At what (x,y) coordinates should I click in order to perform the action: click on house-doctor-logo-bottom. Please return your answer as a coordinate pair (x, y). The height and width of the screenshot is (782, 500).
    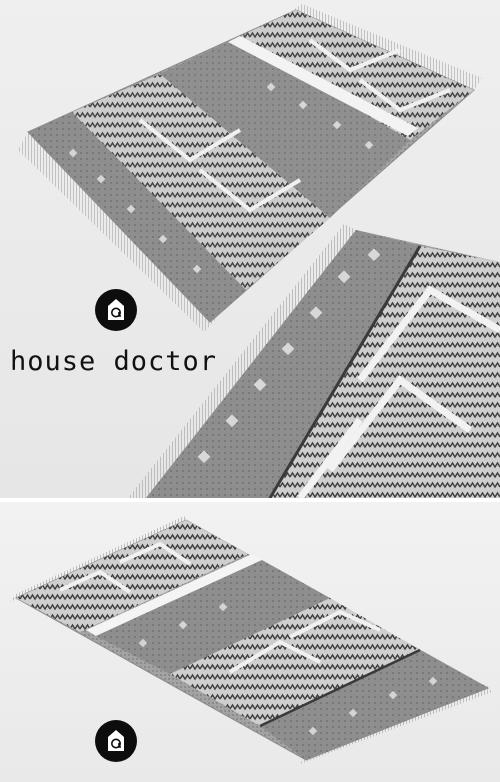
    Looking at the image, I should click on (116, 741).